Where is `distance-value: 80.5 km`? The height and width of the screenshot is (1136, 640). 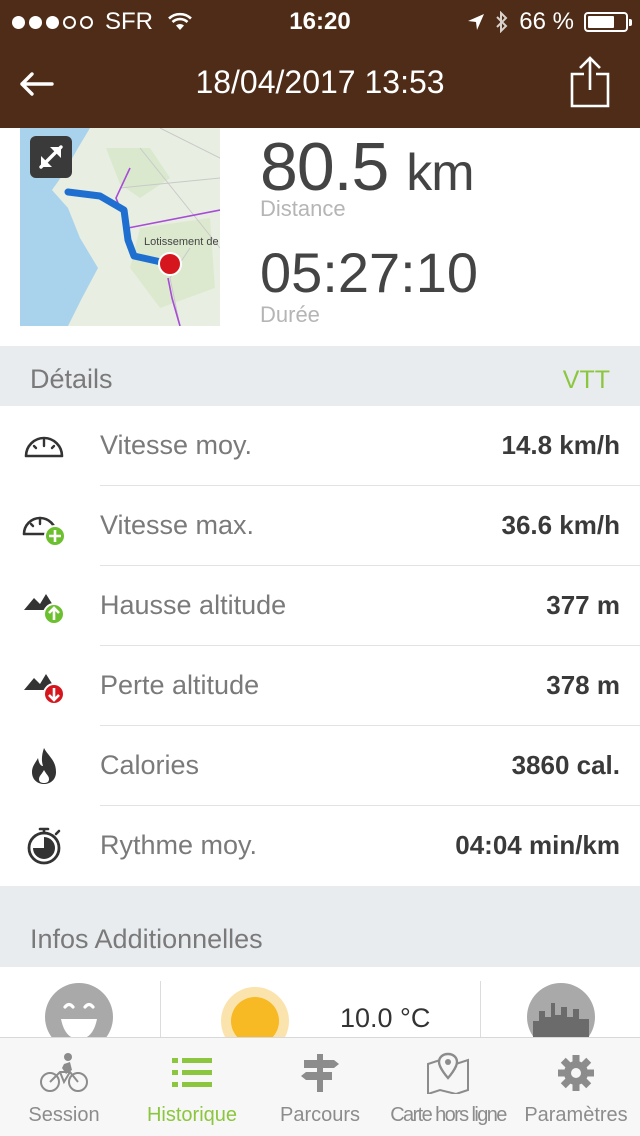 distance-value: 80.5 km is located at coordinates (367, 167).